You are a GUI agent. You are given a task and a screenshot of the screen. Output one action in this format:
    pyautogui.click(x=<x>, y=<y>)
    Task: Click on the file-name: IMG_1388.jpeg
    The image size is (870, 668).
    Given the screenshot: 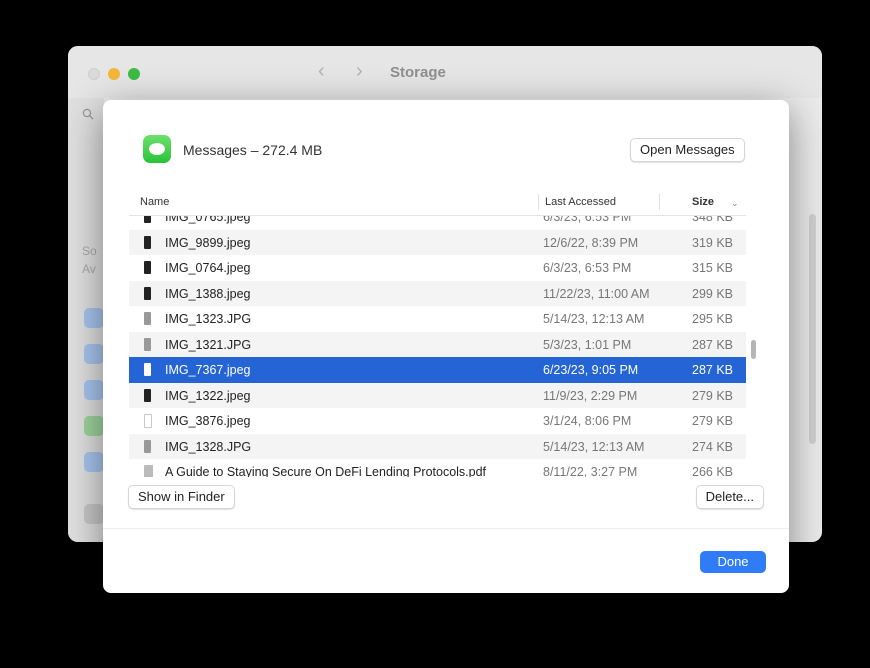 What is the action you would take?
    pyautogui.click(x=208, y=293)
    